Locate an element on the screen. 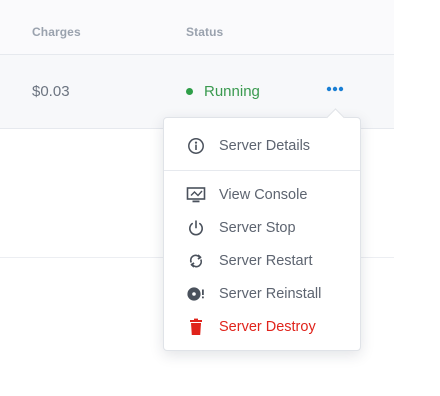  more-dots-icon is located at coordinates (335, 89).